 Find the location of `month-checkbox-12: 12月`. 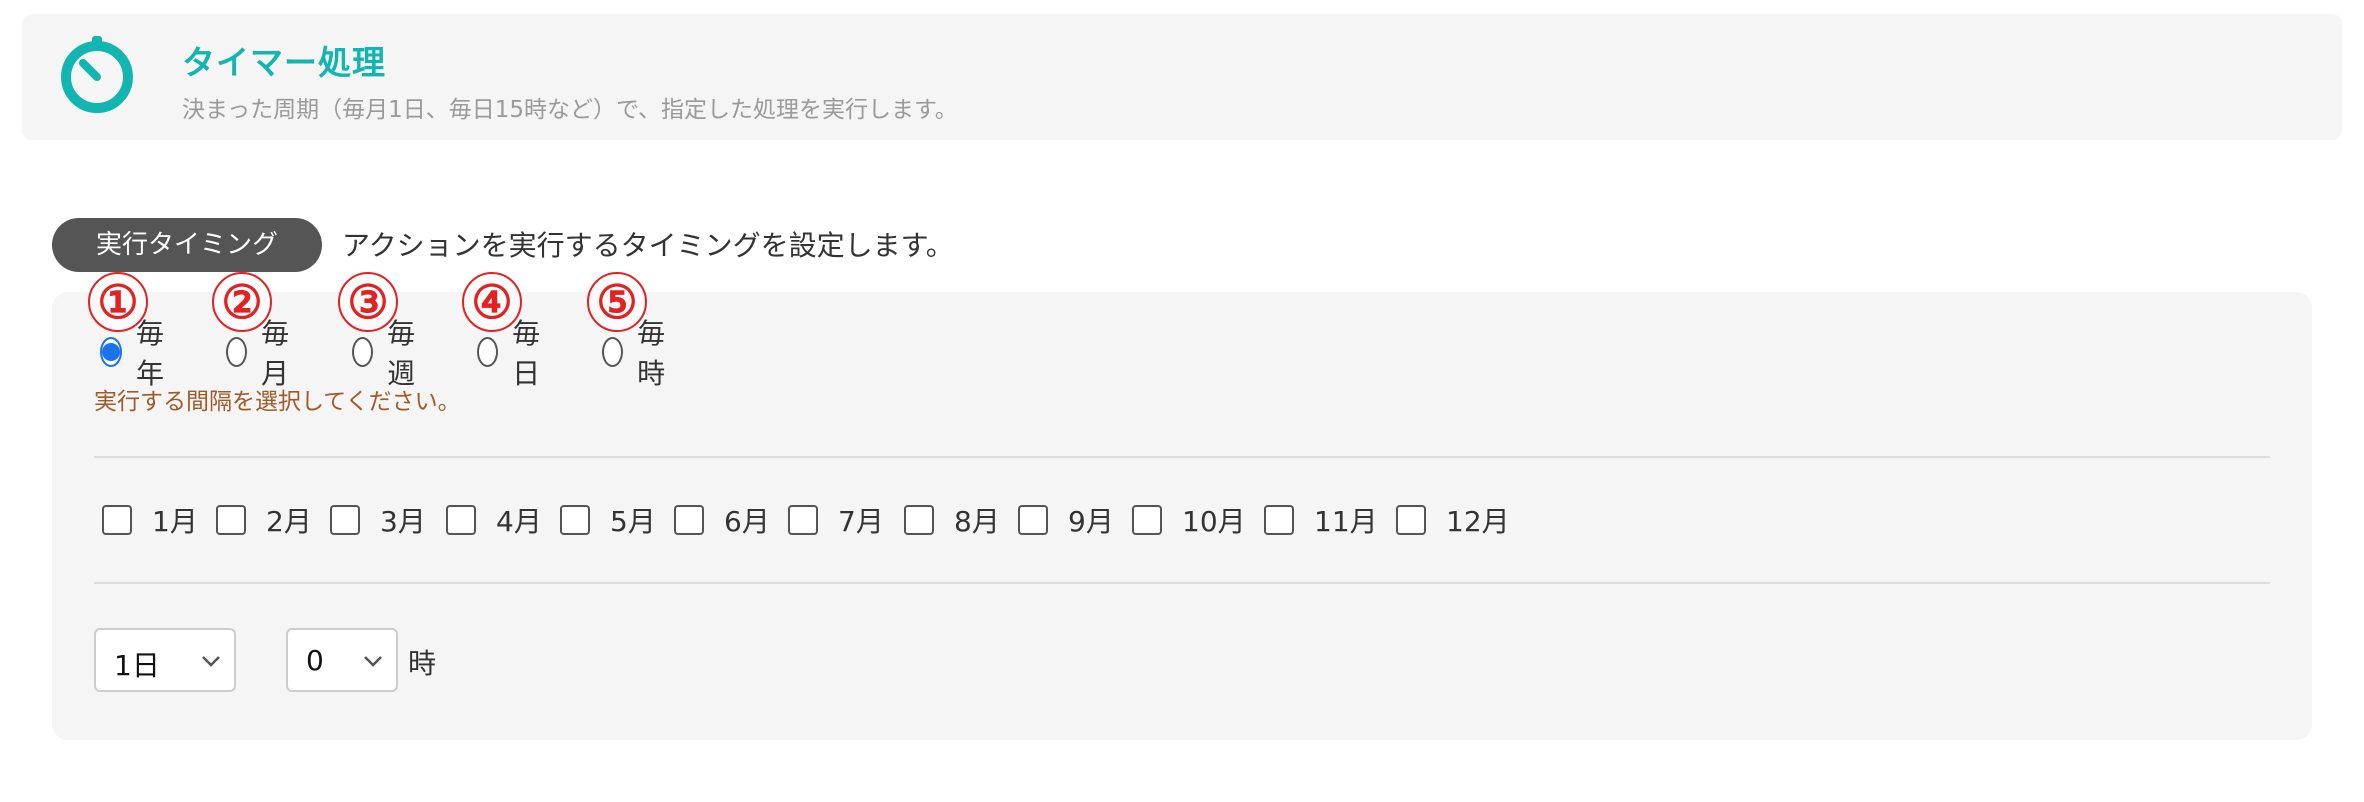

month-checkbox-12: 12月 is located at coordinates (1453, 520).